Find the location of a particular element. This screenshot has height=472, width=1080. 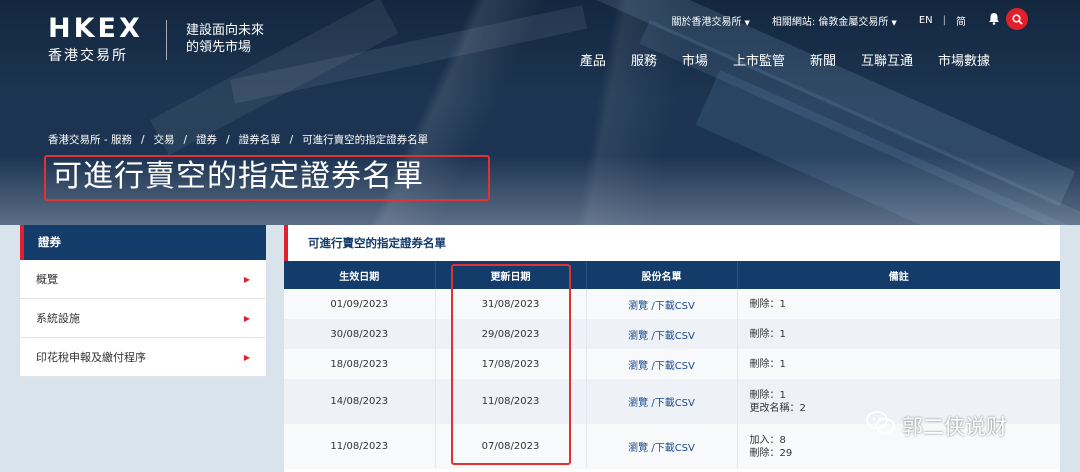

breadcrumb-item: 交易 is located at coordinates (164, 140).